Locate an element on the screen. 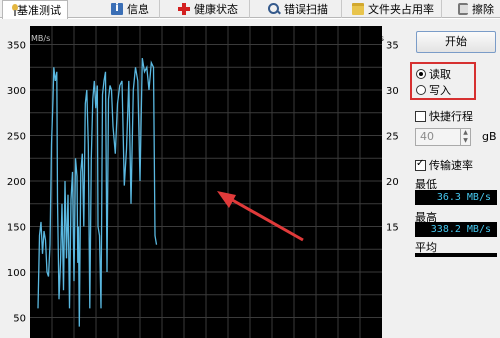 The height and width of the screenshot is (338, 500). short-stroke-unit: gB is located at coordinates (489, 136).